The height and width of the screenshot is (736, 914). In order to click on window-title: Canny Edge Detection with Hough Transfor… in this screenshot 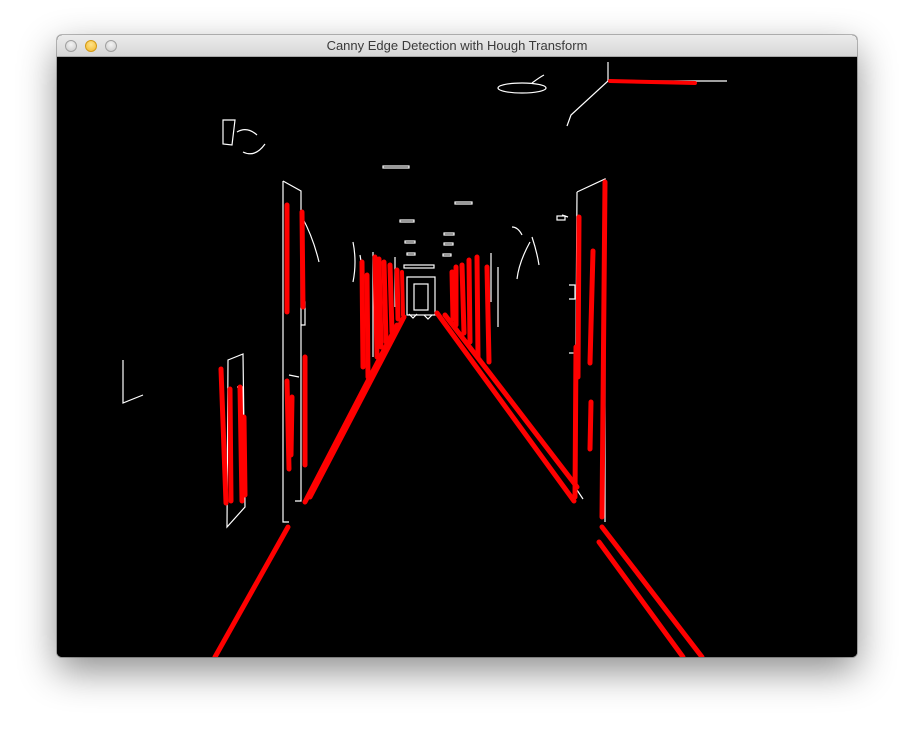, I will do `click(457, 45)`.